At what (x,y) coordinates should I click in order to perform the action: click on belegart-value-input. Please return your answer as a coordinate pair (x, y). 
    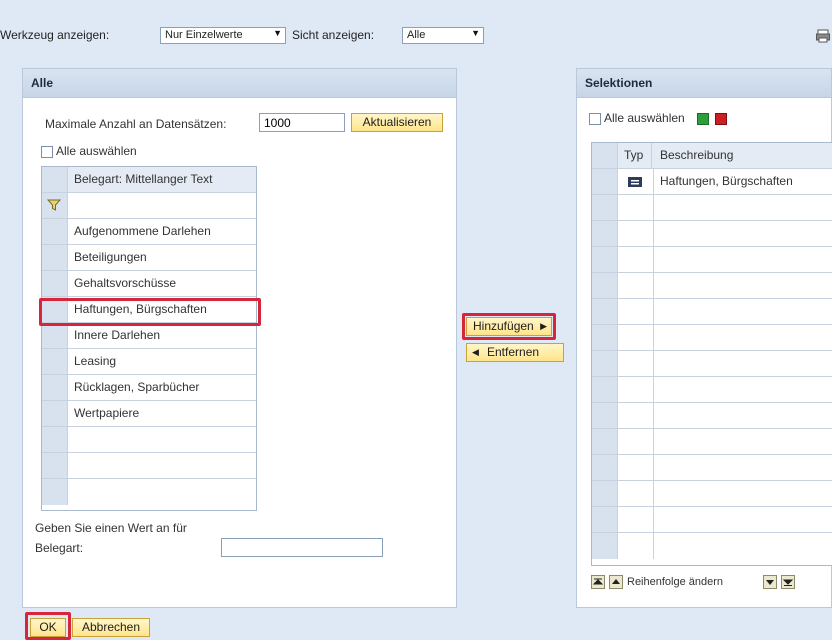
    Looking at the image, I should click on (302, 547).